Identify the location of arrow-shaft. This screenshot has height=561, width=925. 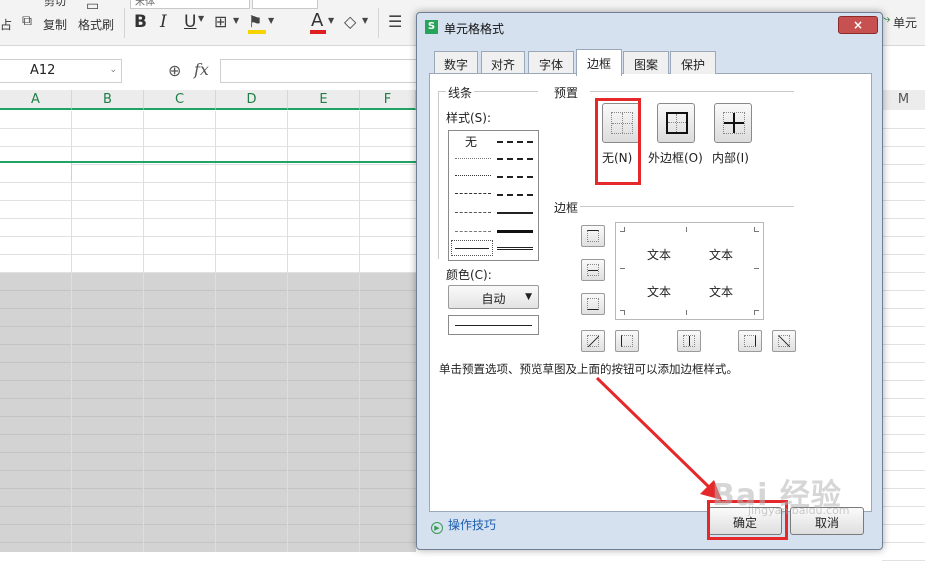
(654, 434).